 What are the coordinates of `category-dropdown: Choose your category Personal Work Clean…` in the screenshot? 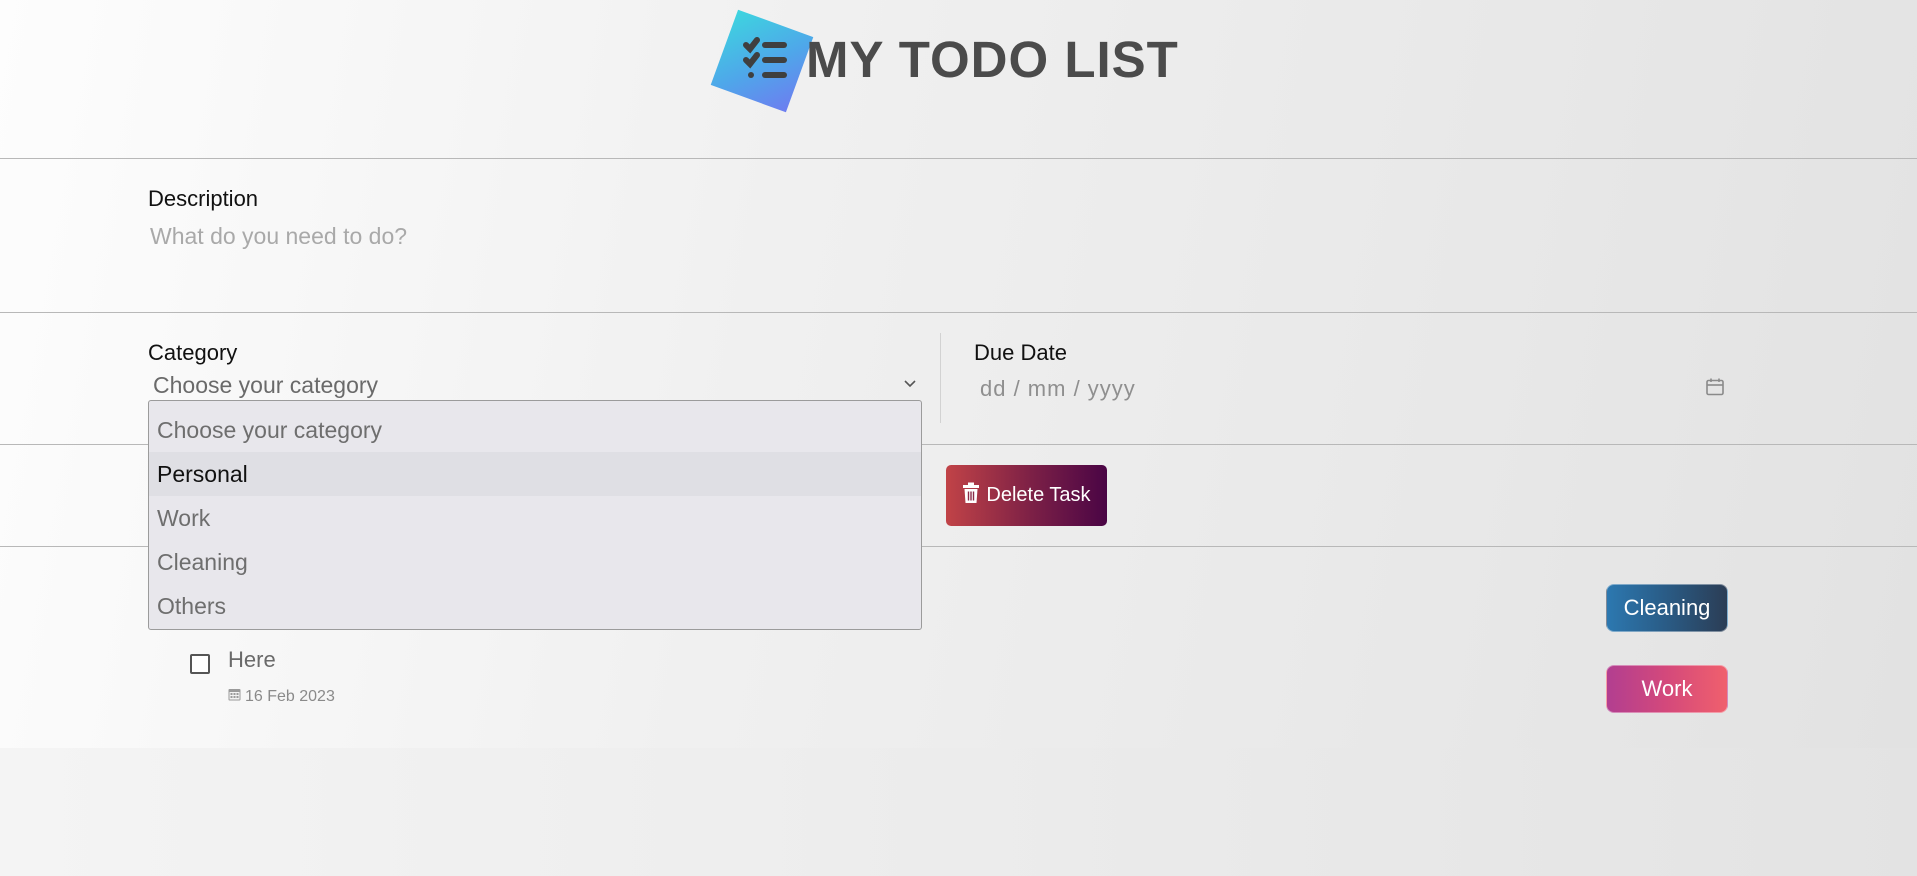 It's located at (535, 515).